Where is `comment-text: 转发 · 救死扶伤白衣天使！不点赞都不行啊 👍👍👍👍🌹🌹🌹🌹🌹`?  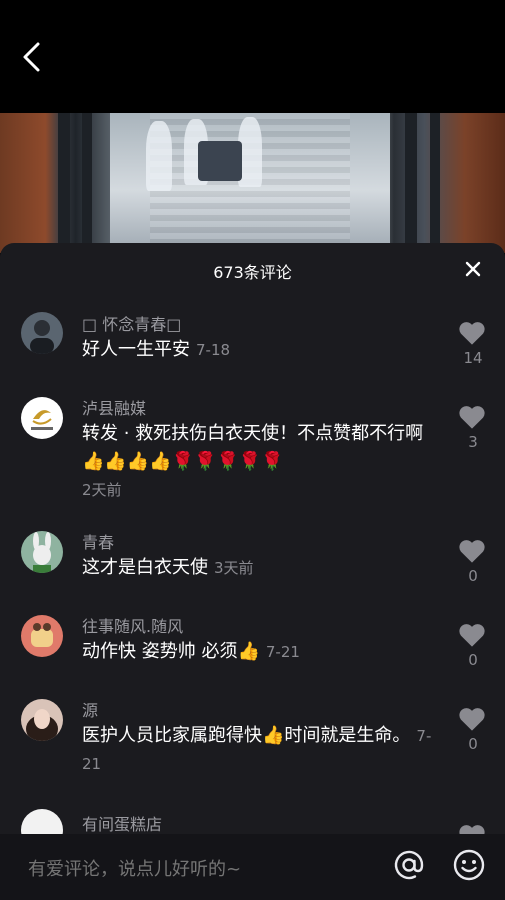 comment-text: 转发 · 救死扶伤白衣天使！不点赞都不行啊 👍👍👍👍🌹🌹🌹🌹🌹 is located at coordinates (257, 448).